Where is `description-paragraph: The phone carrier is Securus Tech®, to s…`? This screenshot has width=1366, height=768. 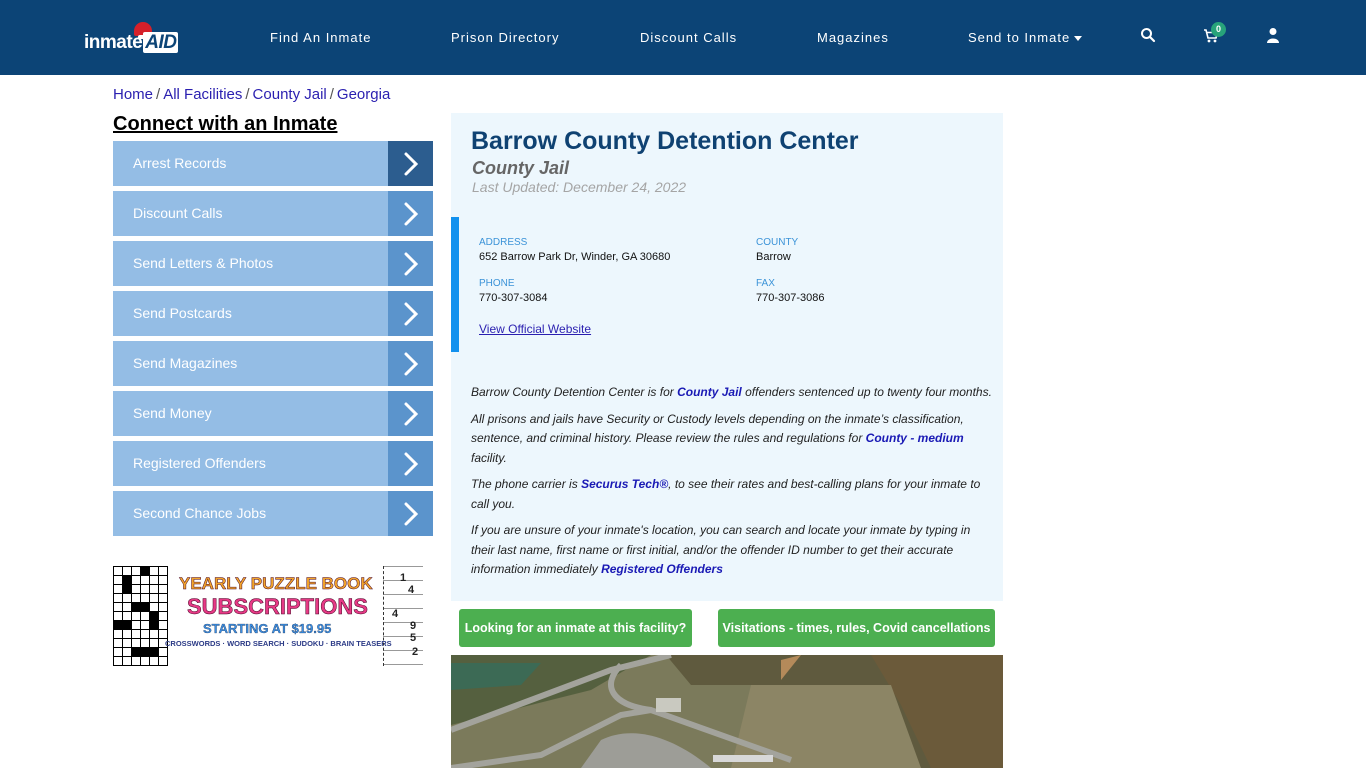 description-paragraph: The phone carrier is Securus Tech®, to s… is located at coordinates (733, 494).